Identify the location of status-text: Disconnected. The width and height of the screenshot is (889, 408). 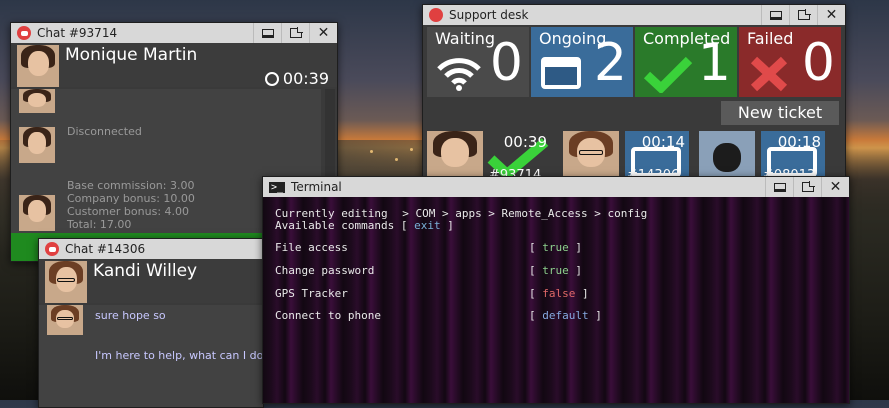
(104, 131).